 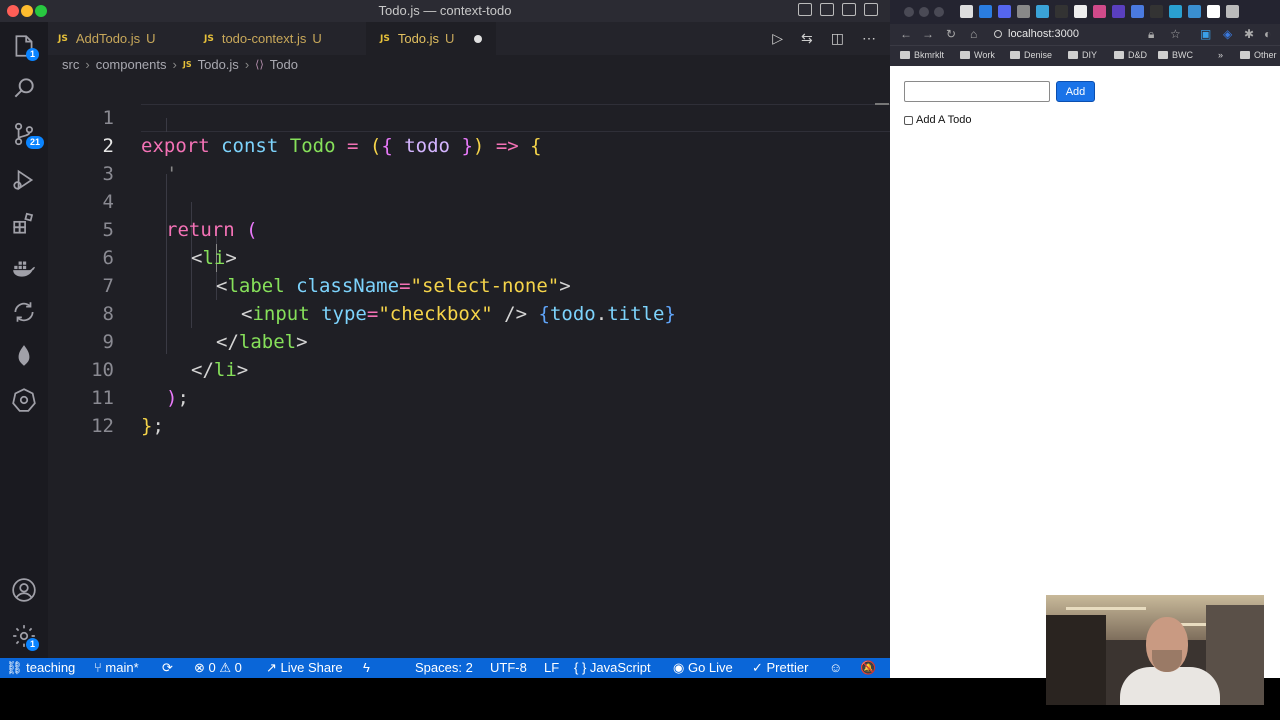 What do you see at coordinates (1076, 660) in the screenshot?
I see `webcam-background` at bounding box center [1076, 660].